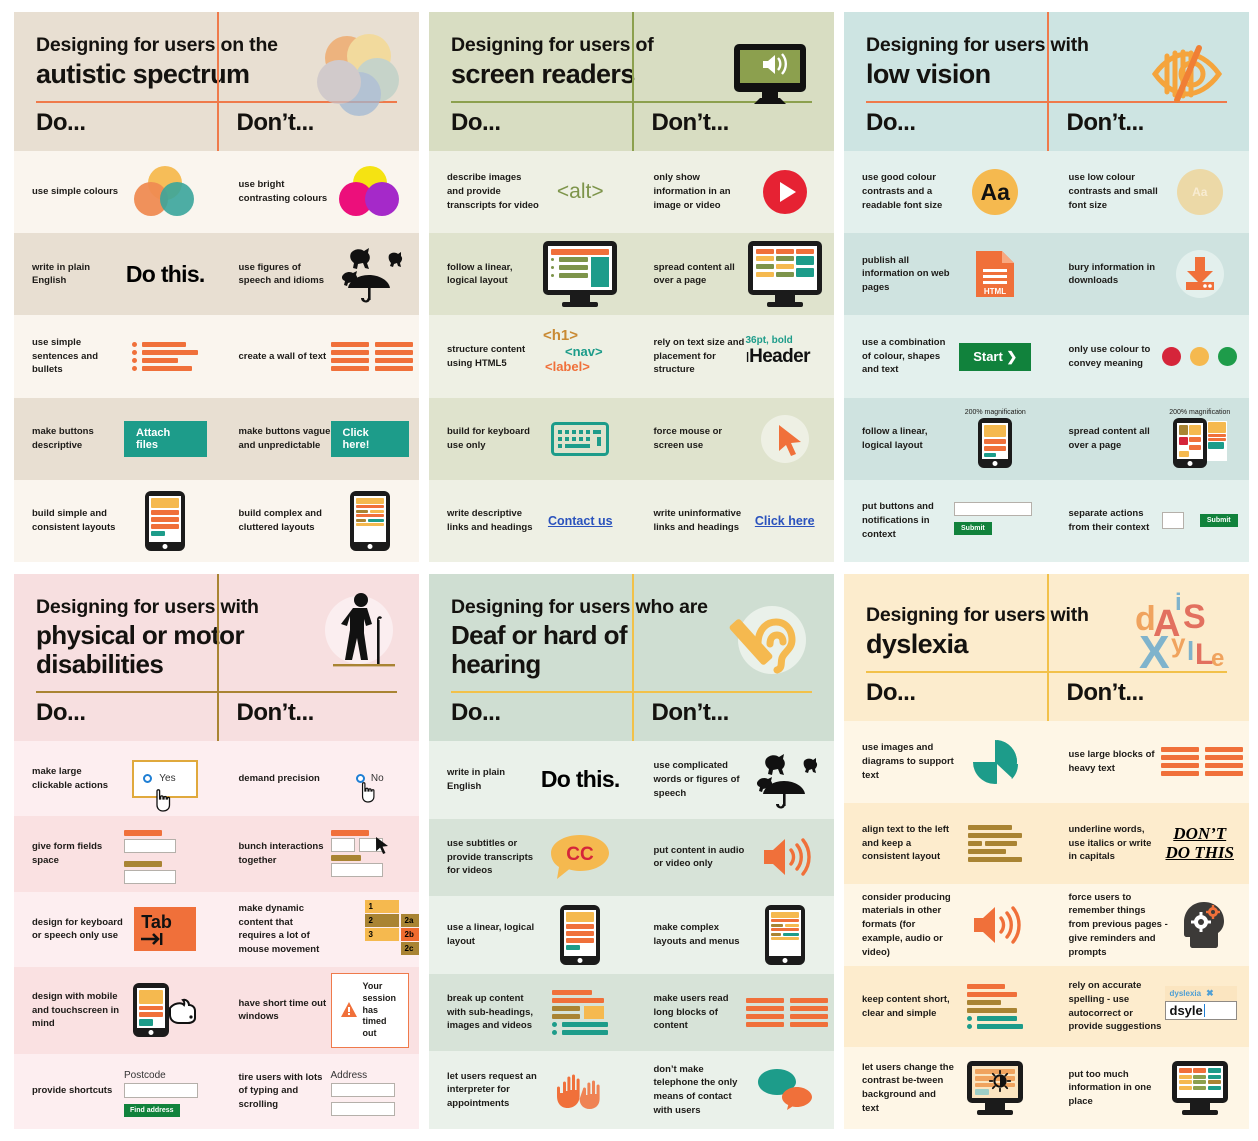 The image size is (1258, 1141). I want to click on tablet-cluttered-icon, so click(785, 935).